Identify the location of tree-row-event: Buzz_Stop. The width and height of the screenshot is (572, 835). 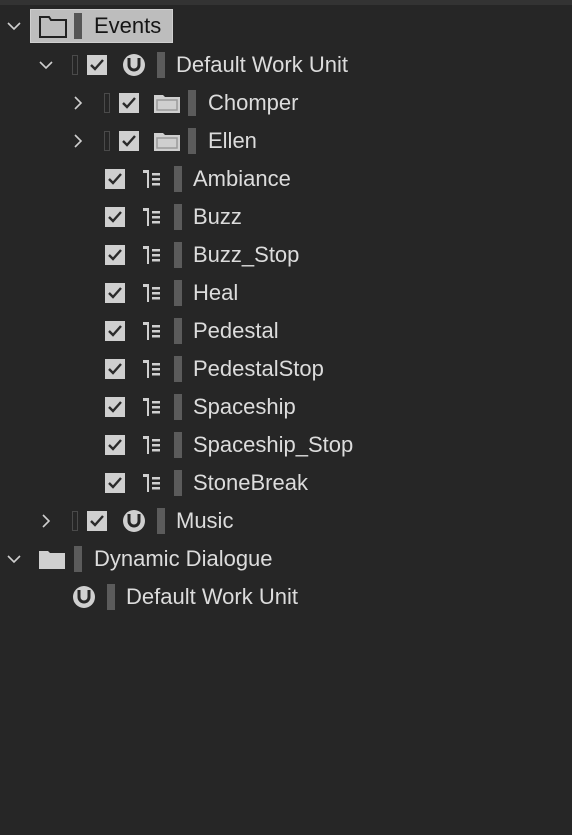
(286, 255).